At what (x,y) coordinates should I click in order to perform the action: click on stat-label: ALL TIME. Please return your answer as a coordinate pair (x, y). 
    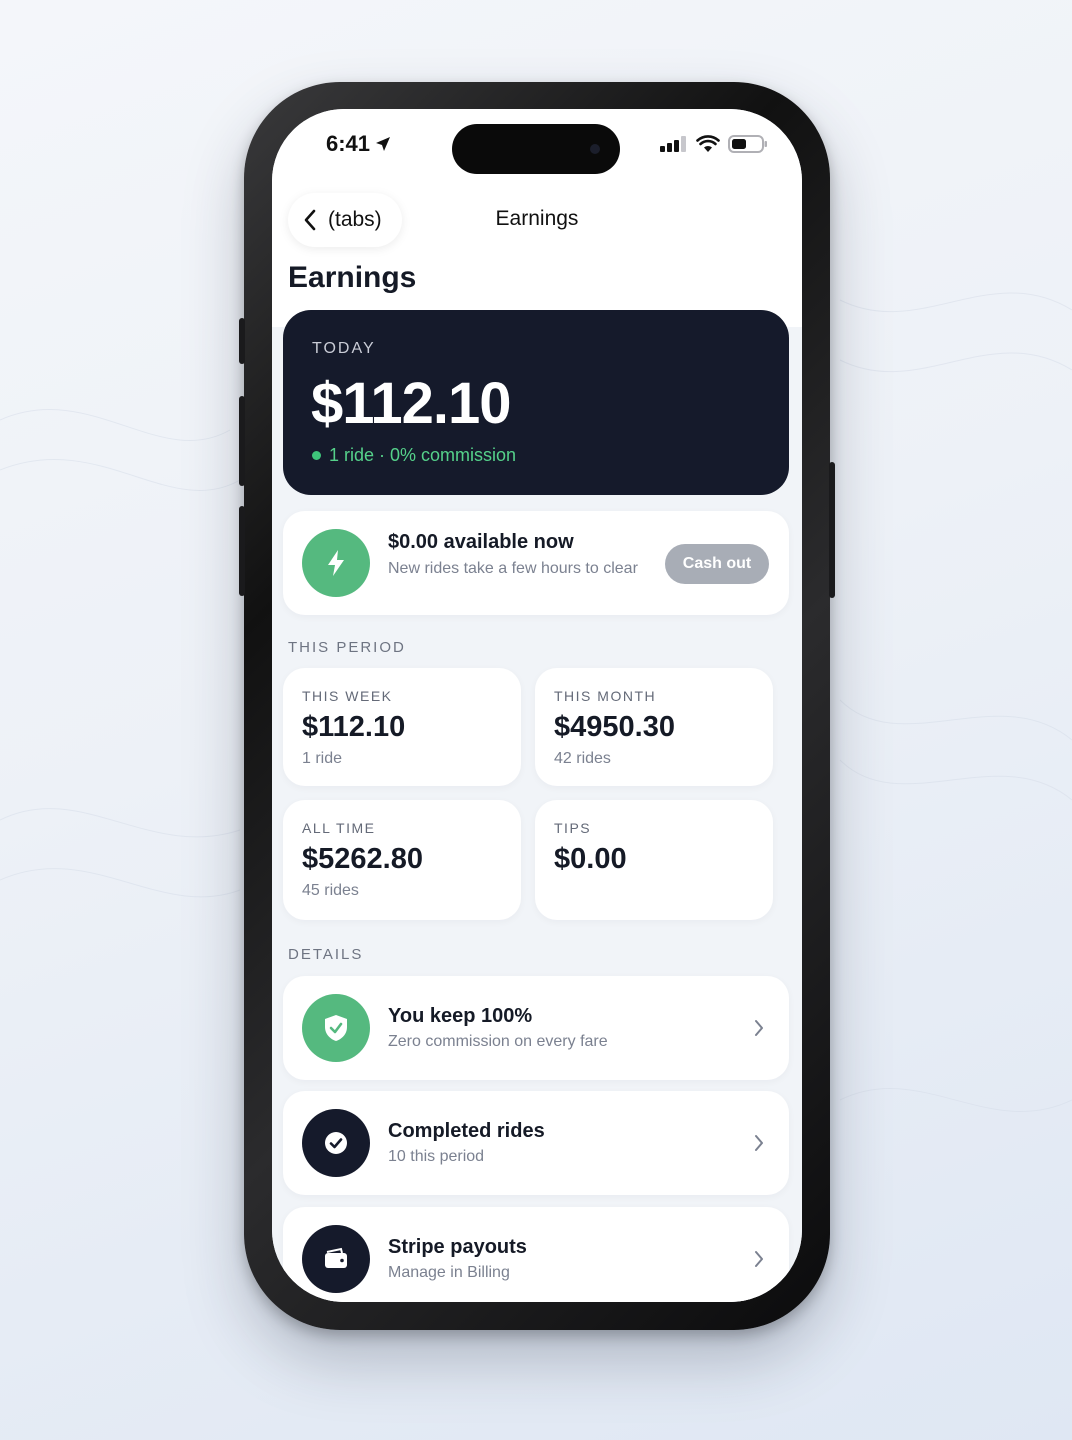
    Looking at the image, I should click on (339, 828).